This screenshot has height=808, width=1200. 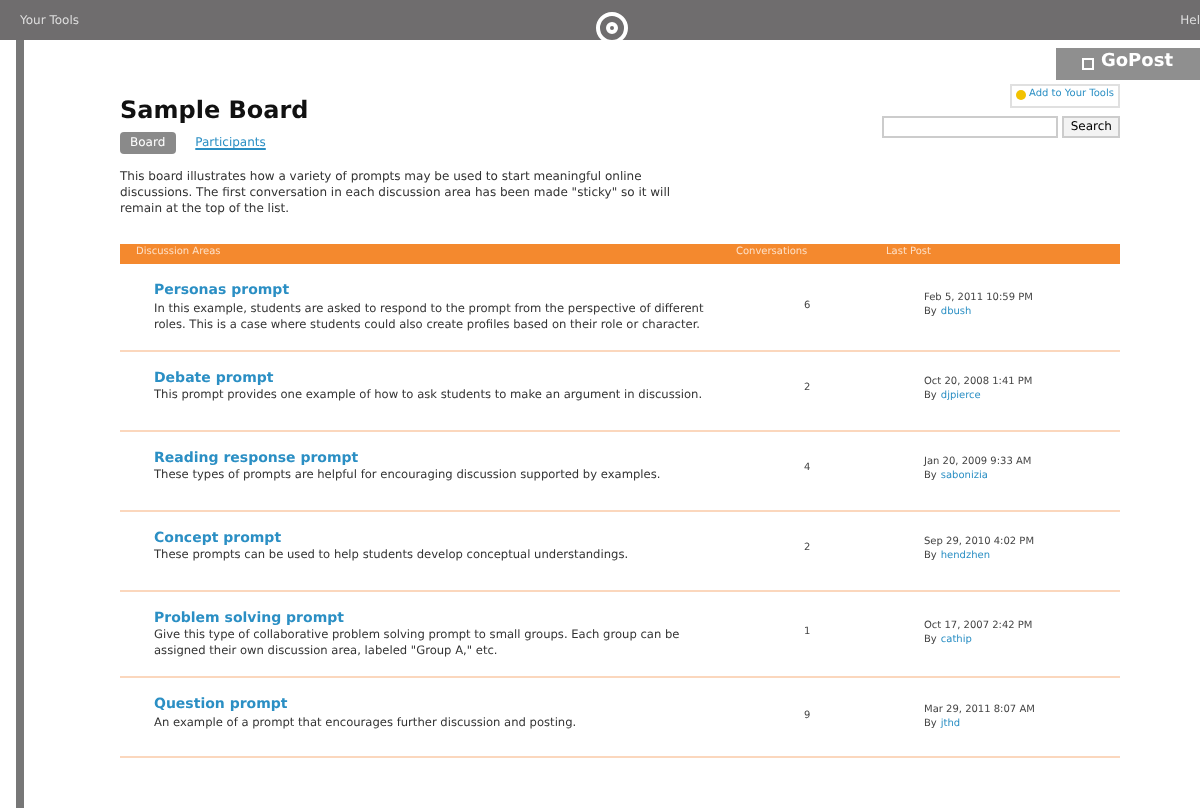 What do you see at coordinates (970, 126) in the screenshot?
I see `search-field` at bounding box center [970, 126].